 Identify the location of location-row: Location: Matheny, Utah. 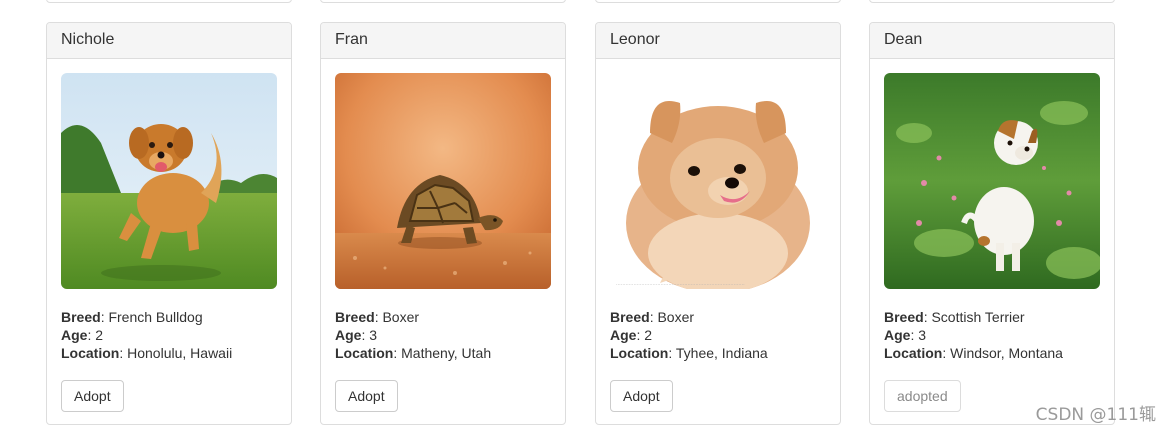
(413, 353).